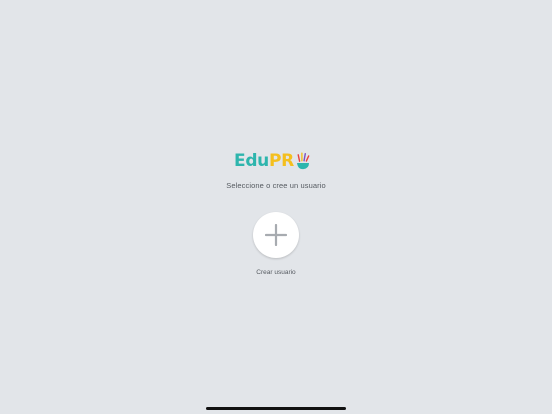 The height and width of the screenshot is (414, 552). I want to click on logo-text-pr: PR, so click(281, 161).